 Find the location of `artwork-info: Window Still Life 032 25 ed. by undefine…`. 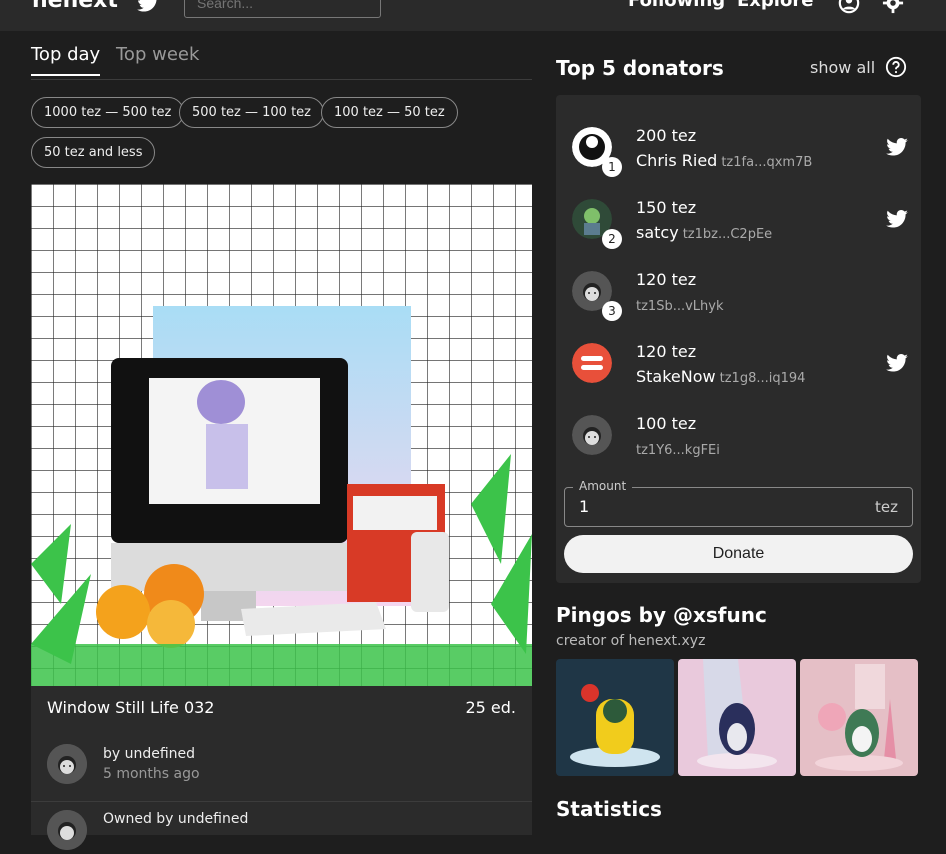

artwork-info: Window Still Life 032 25 ed. by undefine… is located at coordinates (281, 768).